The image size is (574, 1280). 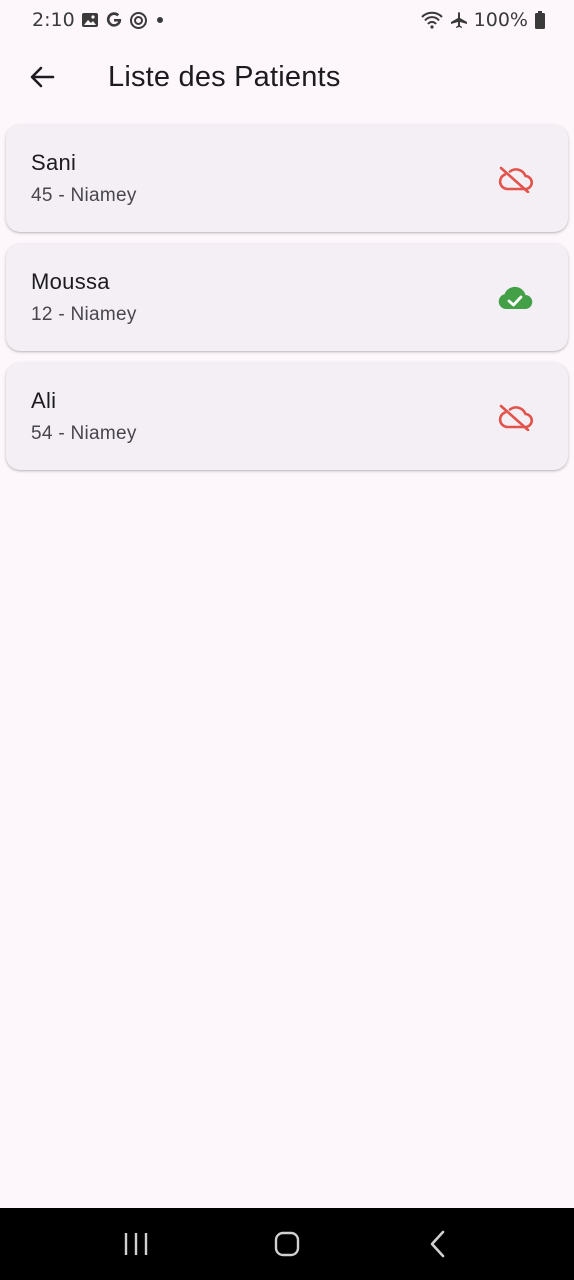 I want to click on patient-info: 54 - Niamey, so click(x=84, y=433).